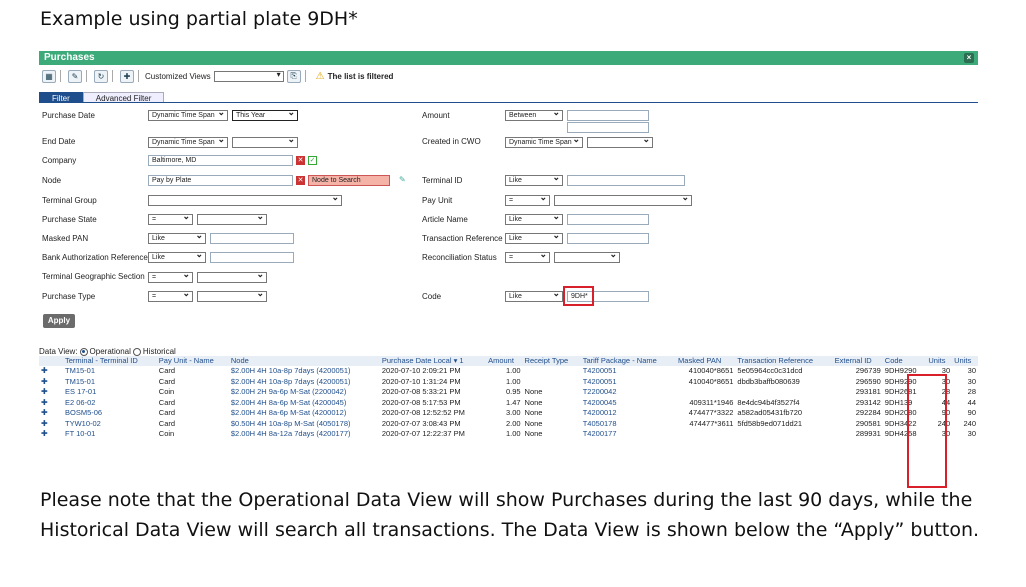 This screenshot has height=587, width=1026. What do you see at coordinates (304, 361) in the screenshot?
I see `column-header: Node` at bounding box center [304, 361].